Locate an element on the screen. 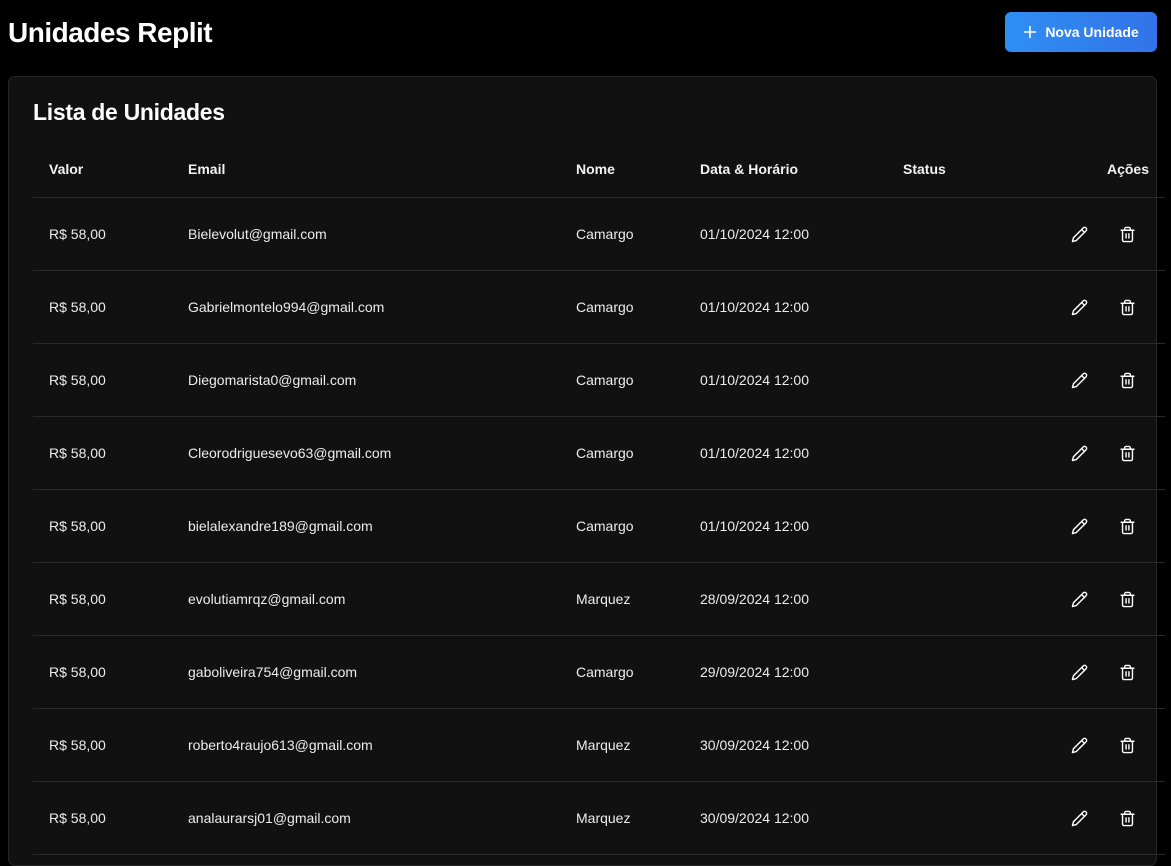 The height and width of the screenshot is (866, 1171). cell-email: Gabrielmontelo994@gmail.com is located at coordinates (382, 307).